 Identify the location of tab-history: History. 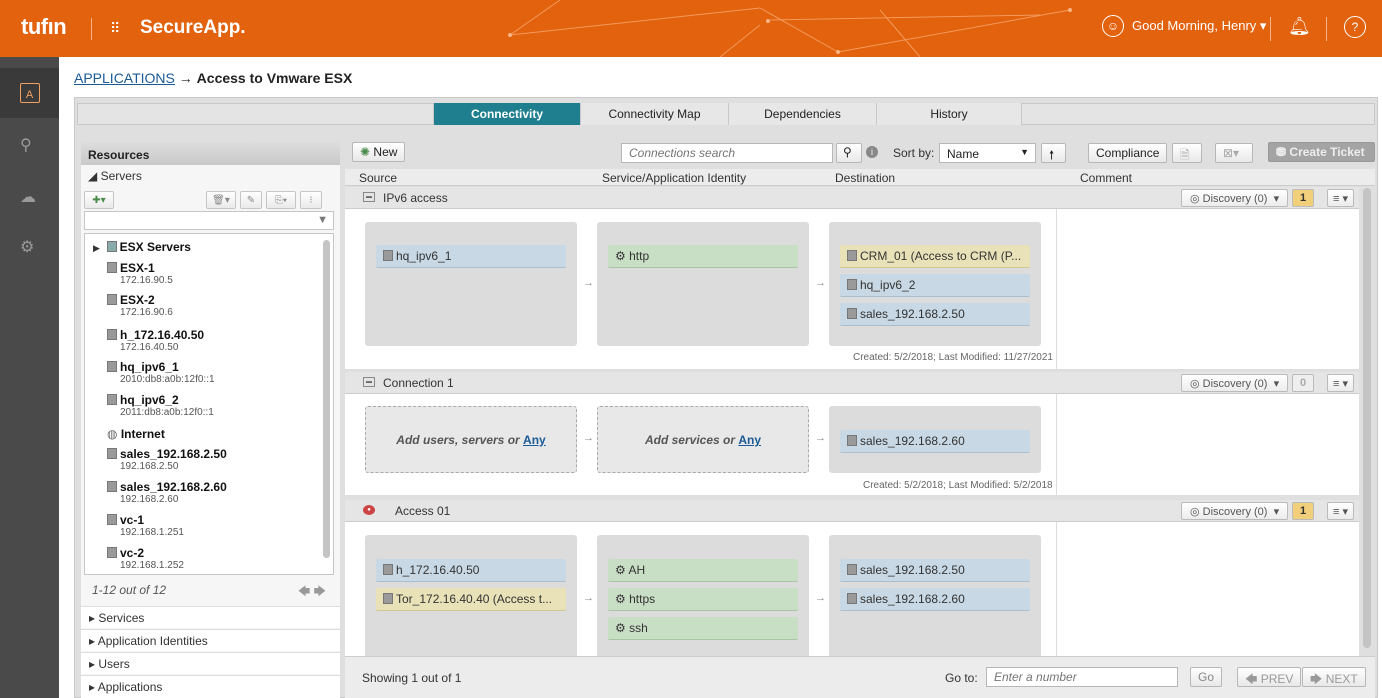
(949, 114).